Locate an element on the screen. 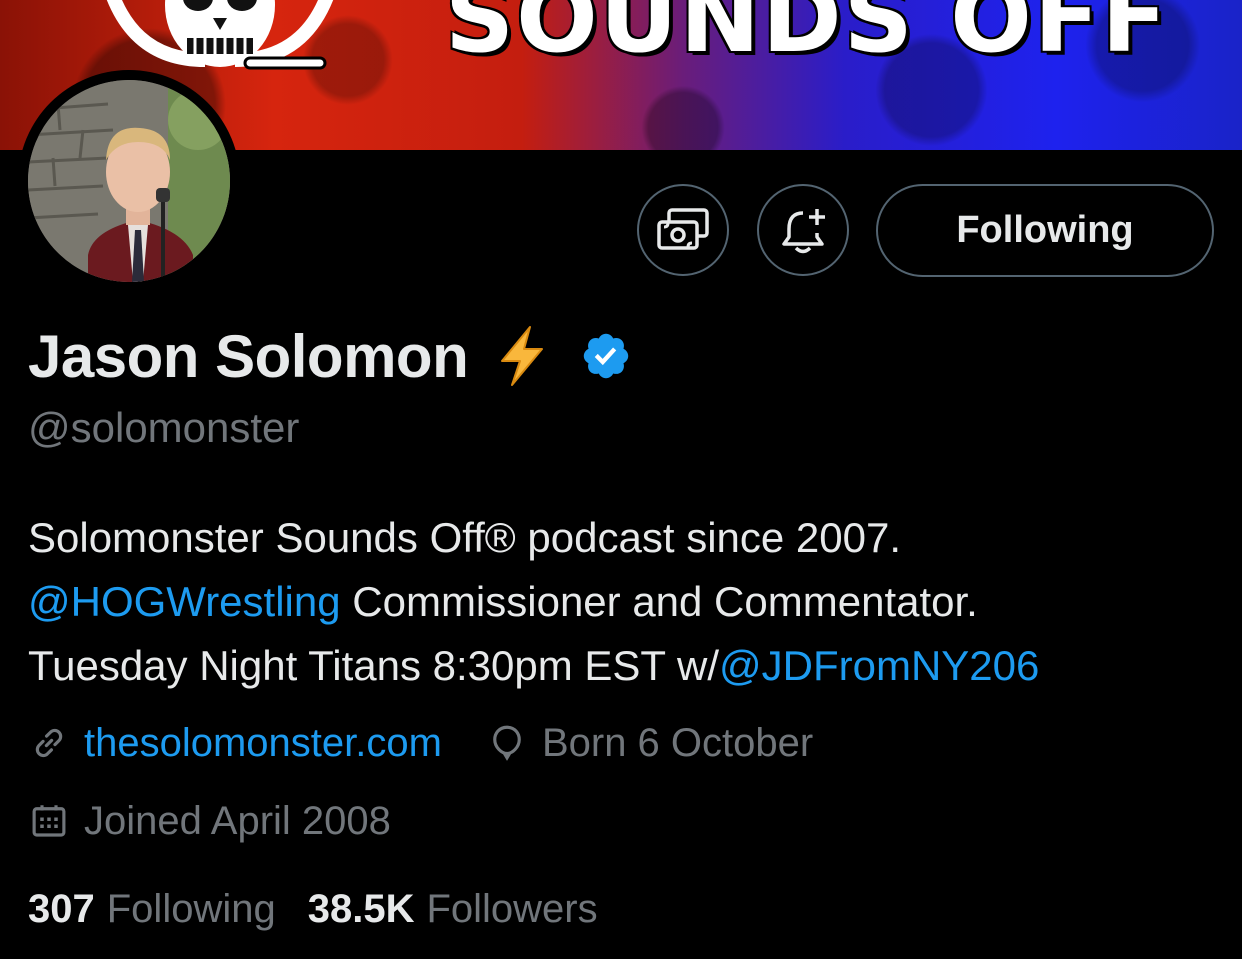 Image resolution: width=1242 pixels, height=959 pixels. follow-stats: 307 Following 38.5K Followers is located at coordinates (313, 909).